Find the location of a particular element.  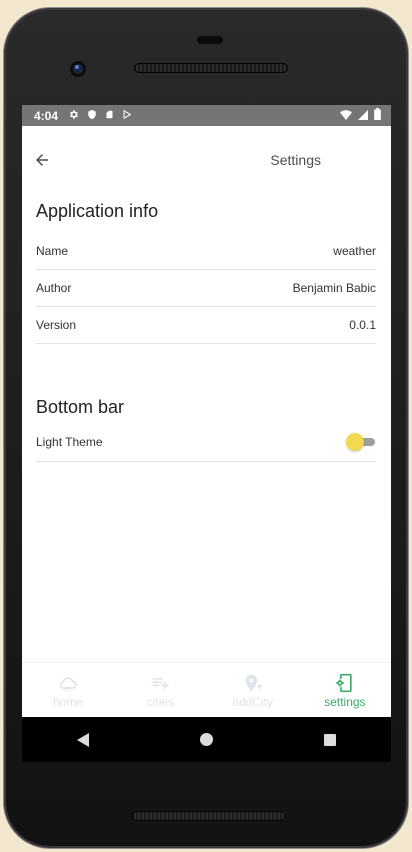

info-row-version: Version 0.0.1 is located at coordinates (206, 325).